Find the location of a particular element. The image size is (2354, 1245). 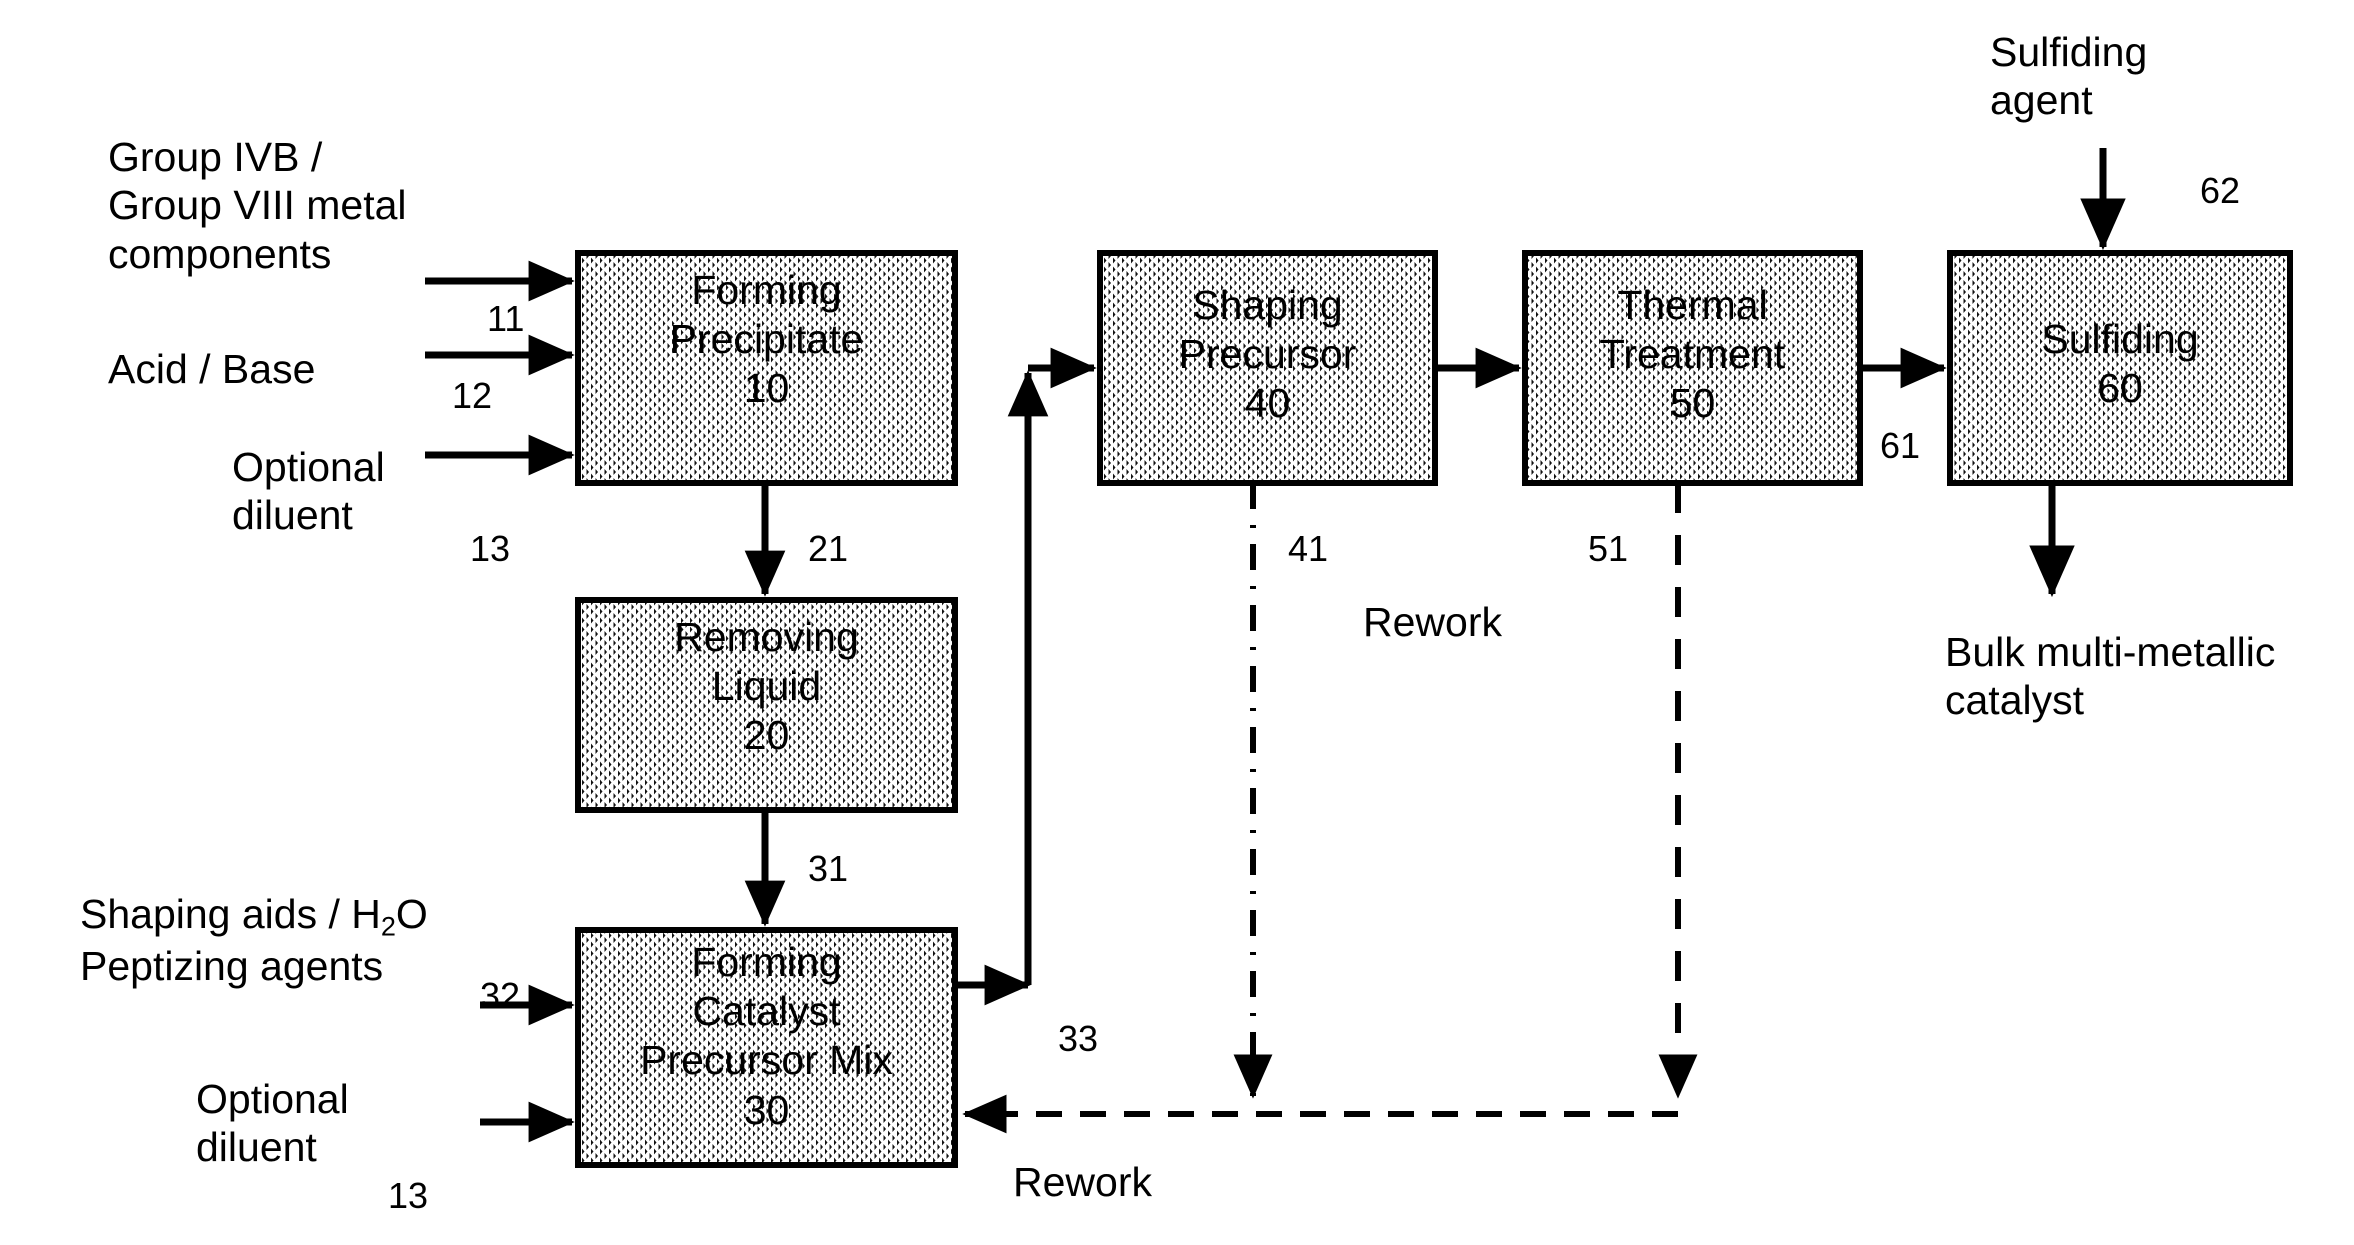

label-optional-diluent-bottom: Optional diluent is located at coordinates (272, 1123).